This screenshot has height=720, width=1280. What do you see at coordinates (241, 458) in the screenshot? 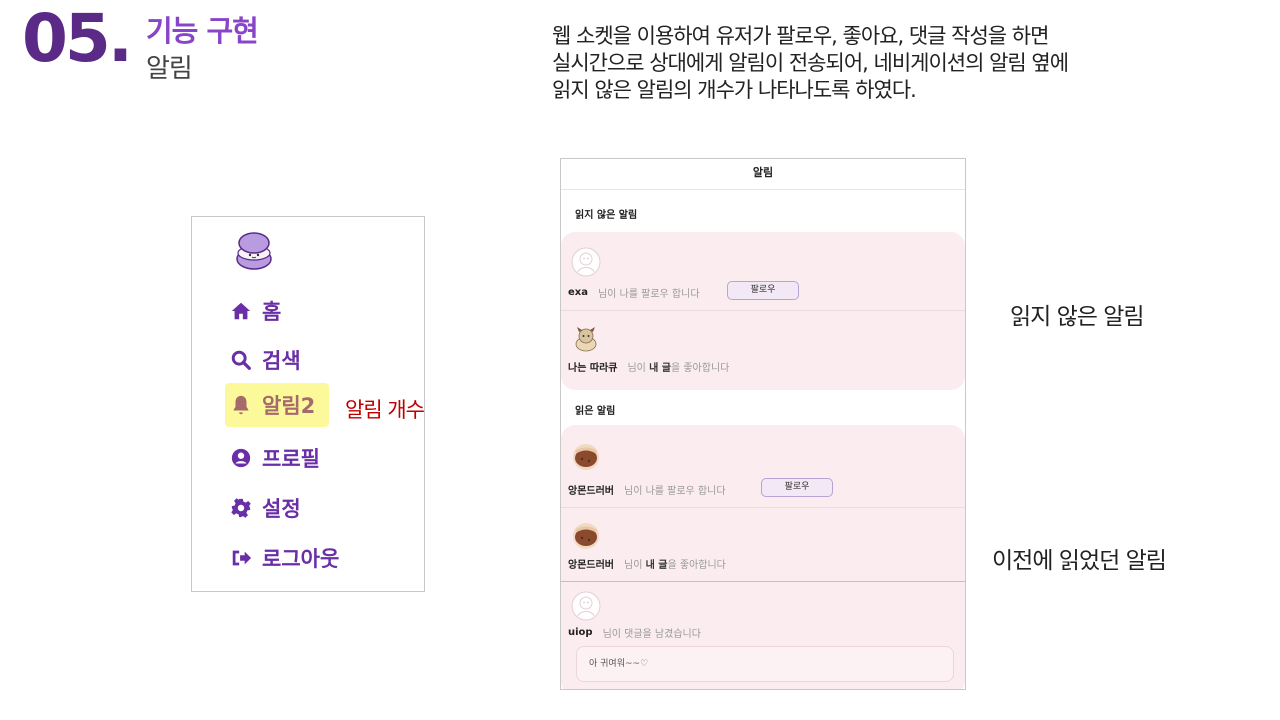
I see `user-circle-icon` at bounding box center [241, 458].